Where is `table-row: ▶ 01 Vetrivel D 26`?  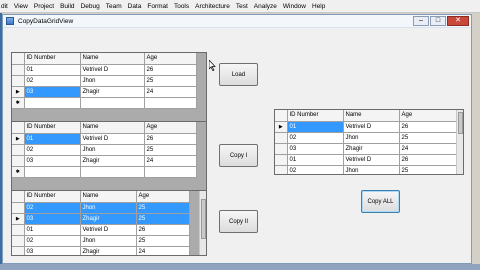 table-row: ▶ 01 Vetrivel D 26 is located at coordinates (367, 127).